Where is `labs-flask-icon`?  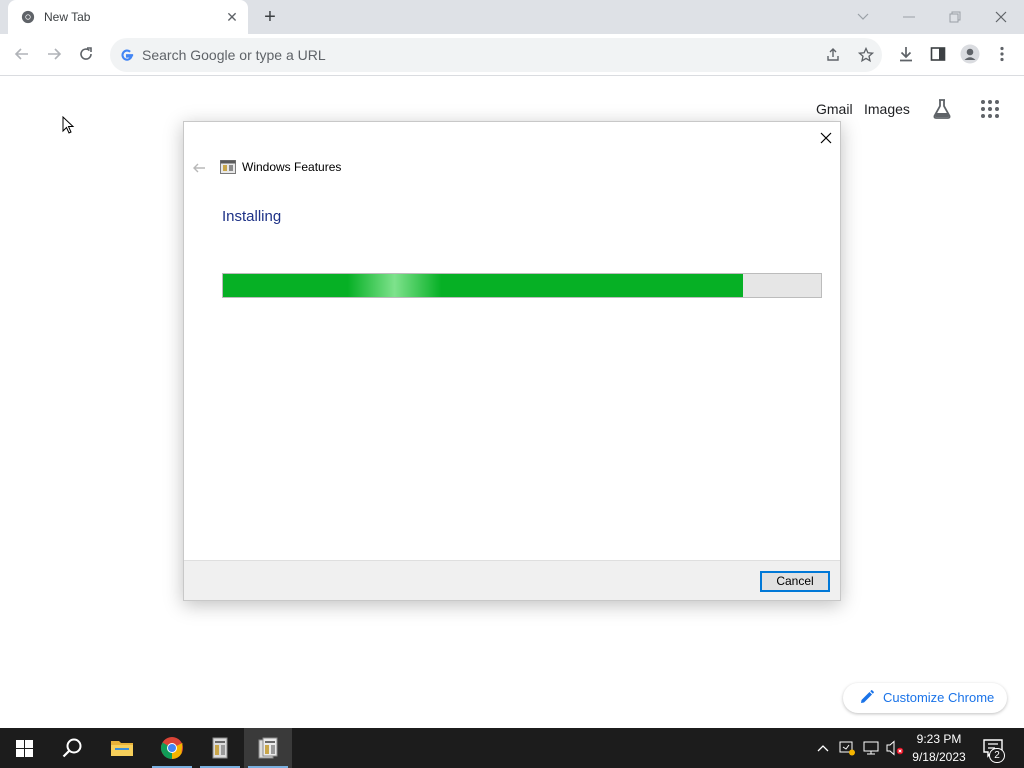
labs-flask-icon is located at coordinates (942, 109).